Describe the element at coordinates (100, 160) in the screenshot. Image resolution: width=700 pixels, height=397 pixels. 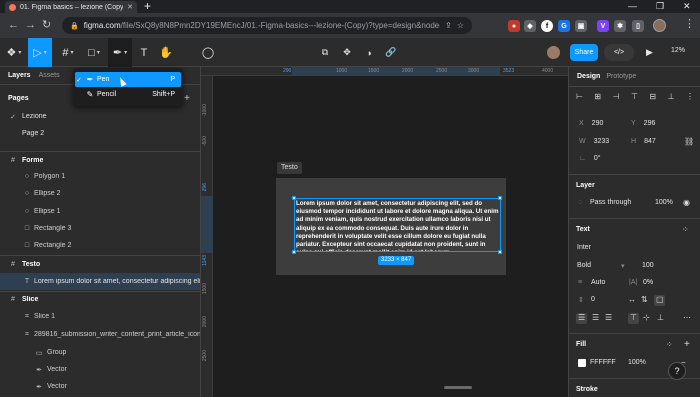
I see `layer-frame-forme: # Forme` at that location.